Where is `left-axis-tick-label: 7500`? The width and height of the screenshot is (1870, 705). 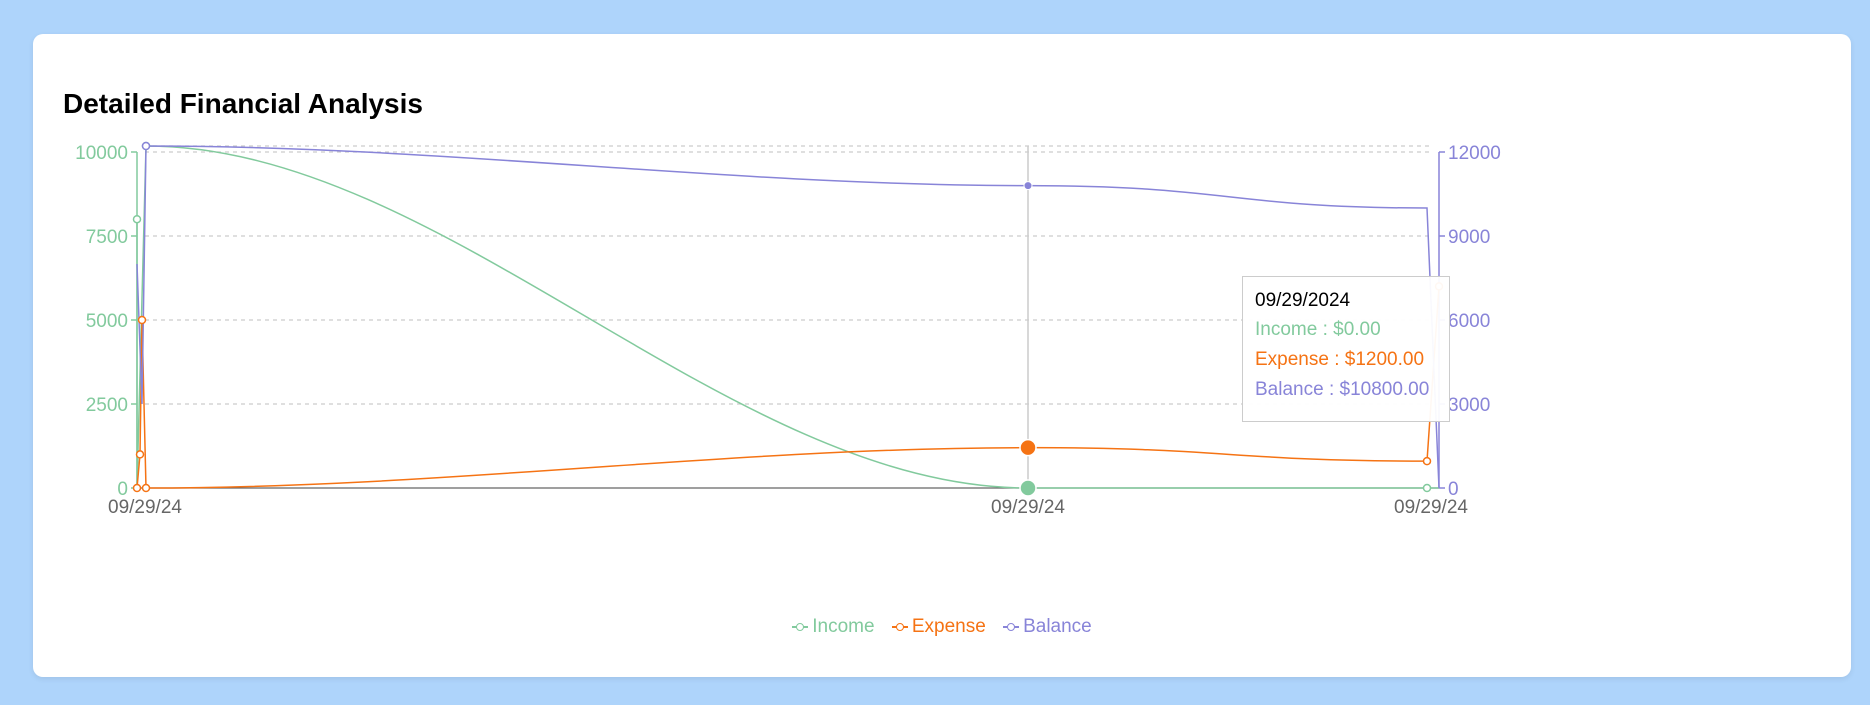
left-axis-tick-label: 7500 is located at coordinates (107, 237).